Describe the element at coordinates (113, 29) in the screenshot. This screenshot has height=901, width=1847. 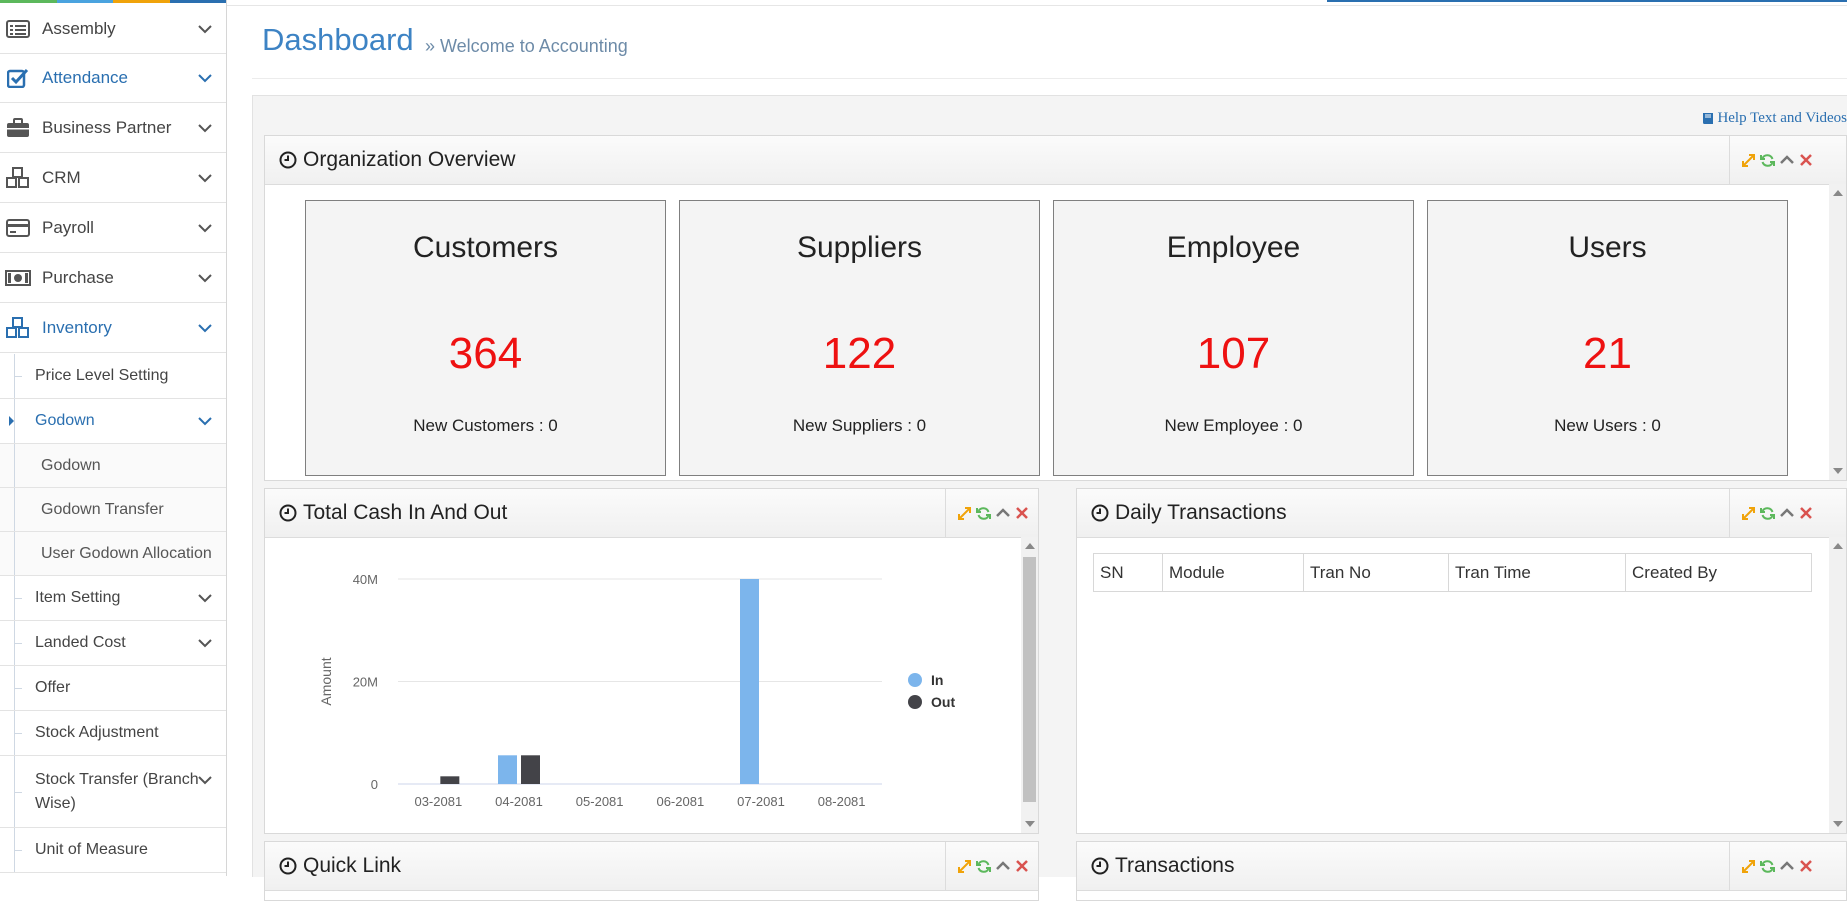
I see `sidebar-item-assembly: Assembly` at that location.